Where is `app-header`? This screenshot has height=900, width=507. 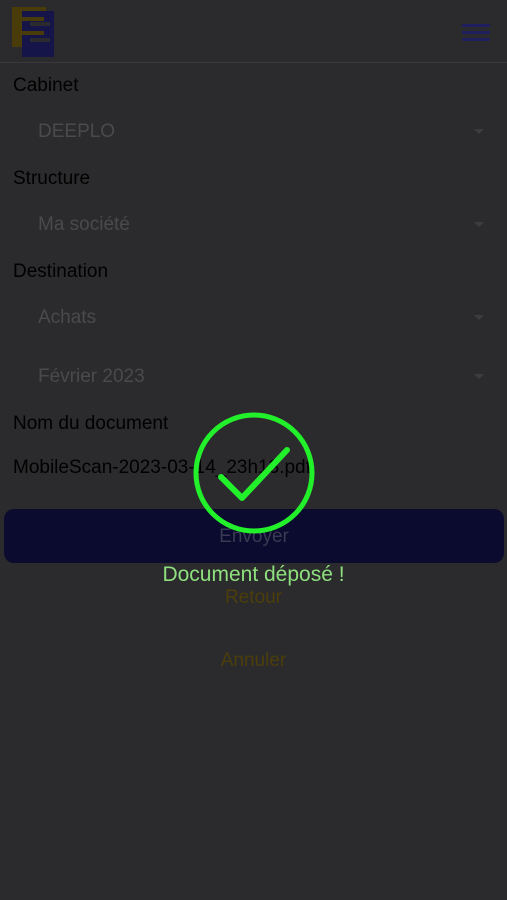 app-header is located at coordinates (253, 31).